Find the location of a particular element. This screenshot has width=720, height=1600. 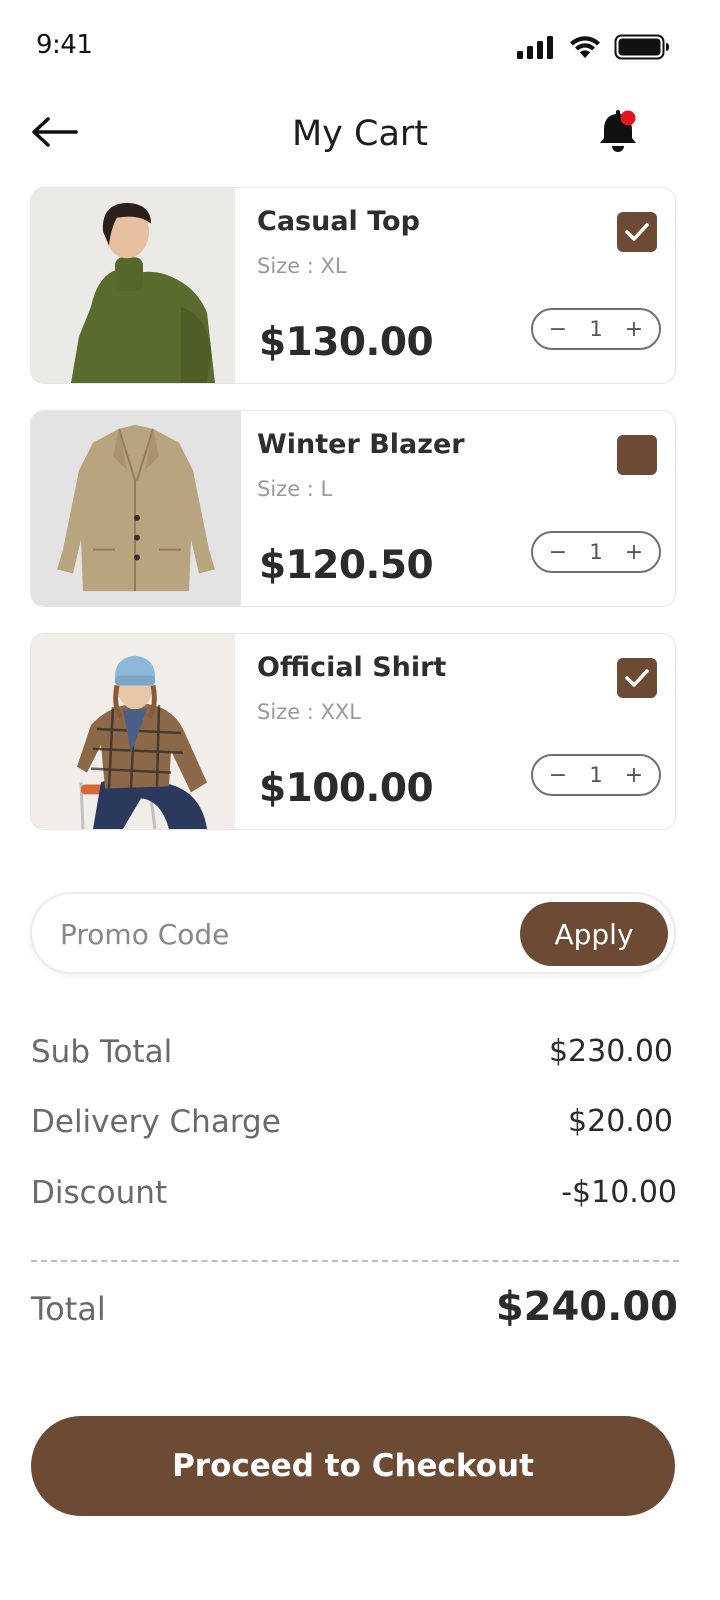

subtotal-value: $230.00 is located at coordinates (610, 1051).